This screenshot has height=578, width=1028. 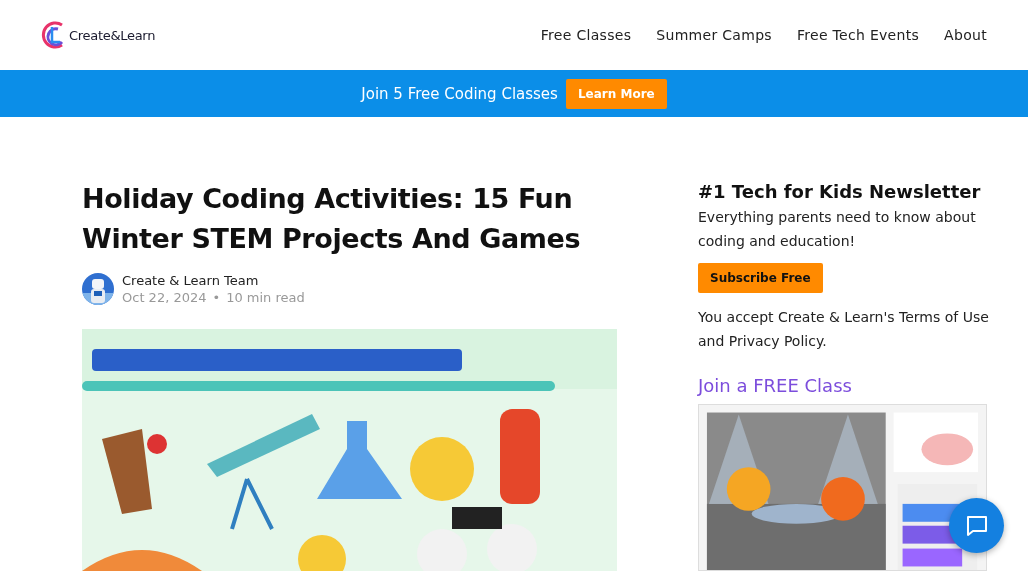 I want to click on banner-text: Join 5 Free Coding Classes, so click(x=459, y=93).